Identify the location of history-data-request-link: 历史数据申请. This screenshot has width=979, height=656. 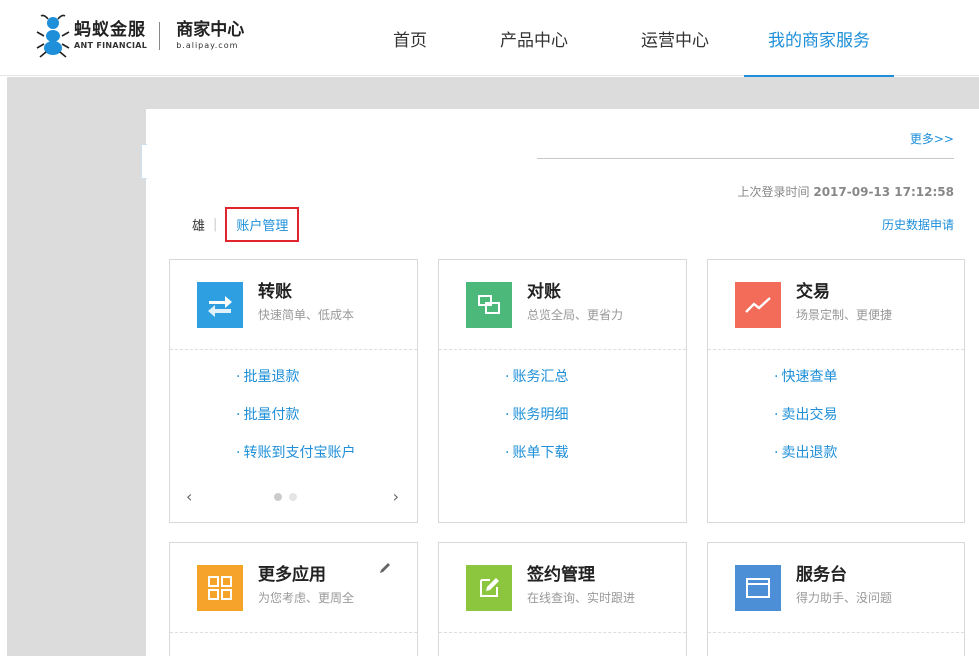
(918, 224).